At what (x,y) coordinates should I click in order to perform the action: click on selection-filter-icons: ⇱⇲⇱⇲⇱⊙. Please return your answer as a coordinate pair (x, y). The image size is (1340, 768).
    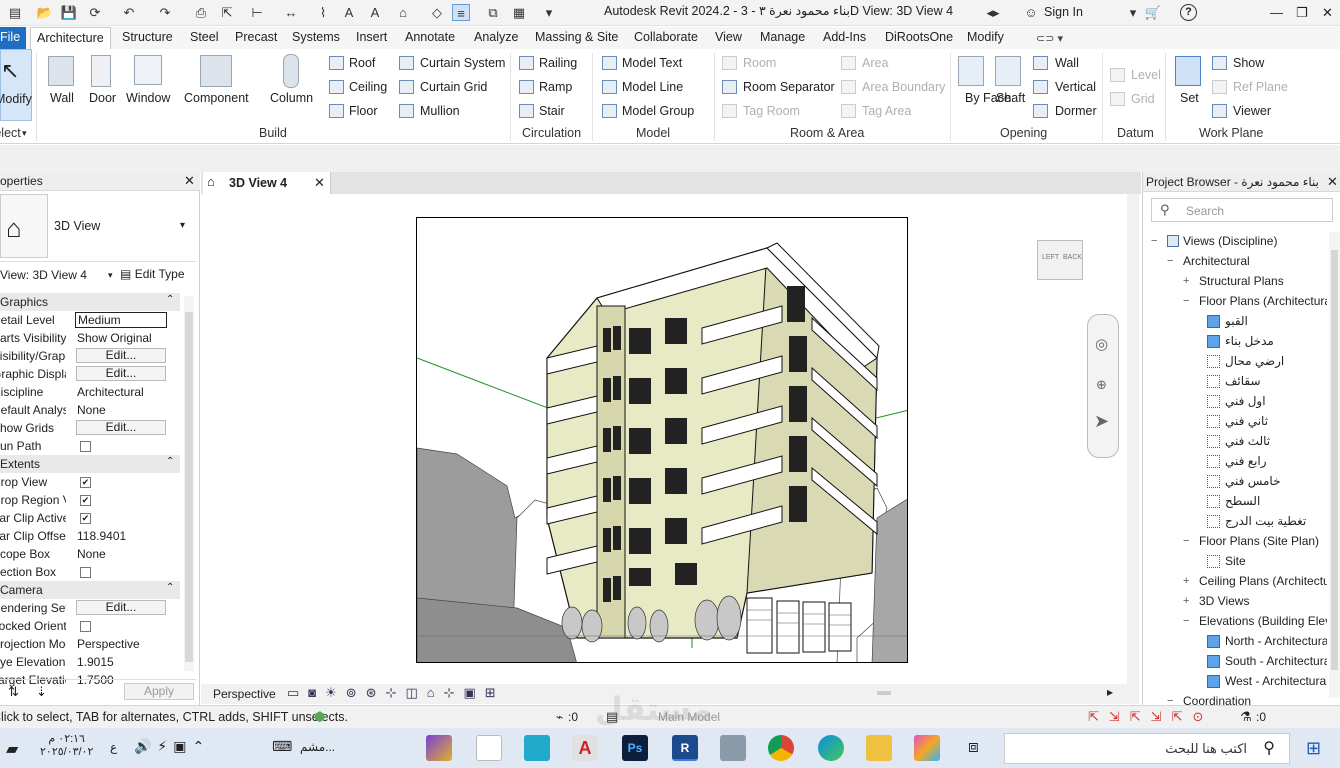
    Looking at the image, I should click on (1150, 717).